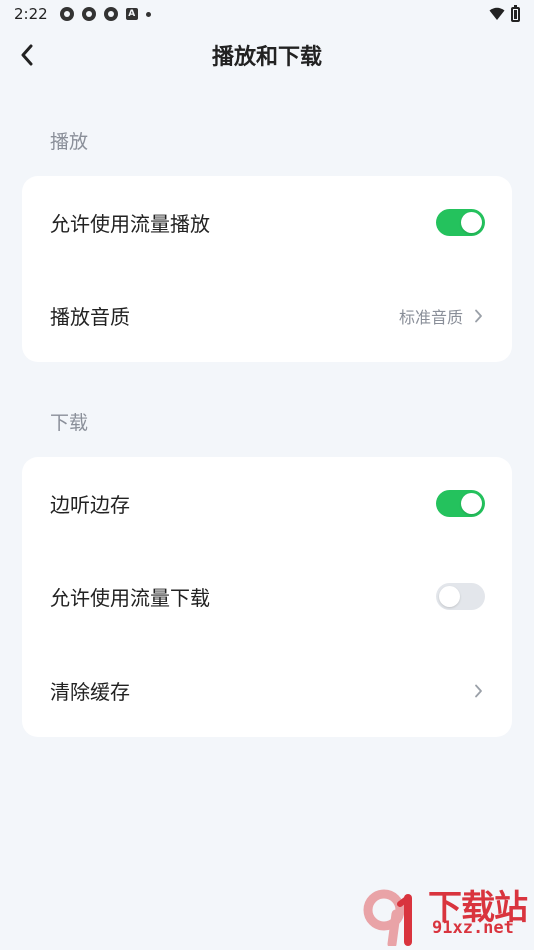  Describe the element at coordinates (460, 222) in the screenshot. I see `mobile-data-play-toggle` at that location.